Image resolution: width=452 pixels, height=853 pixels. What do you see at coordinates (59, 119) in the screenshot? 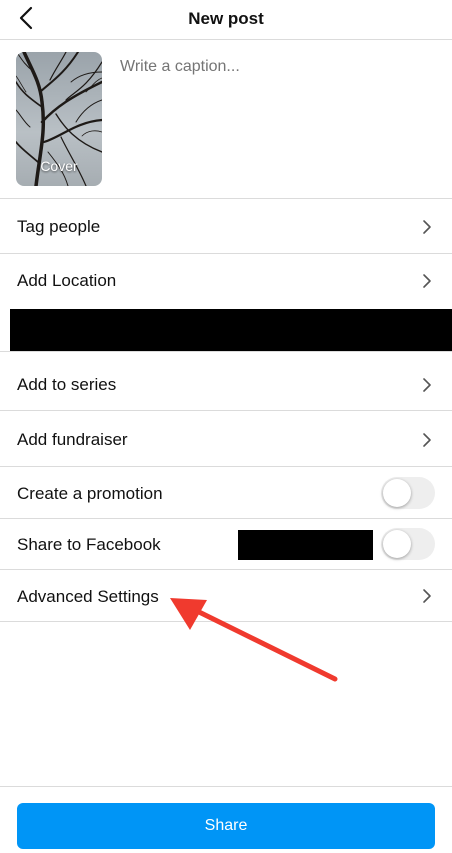
I see `cover-thumbnail: Cover` at bounding box center [59, 119].